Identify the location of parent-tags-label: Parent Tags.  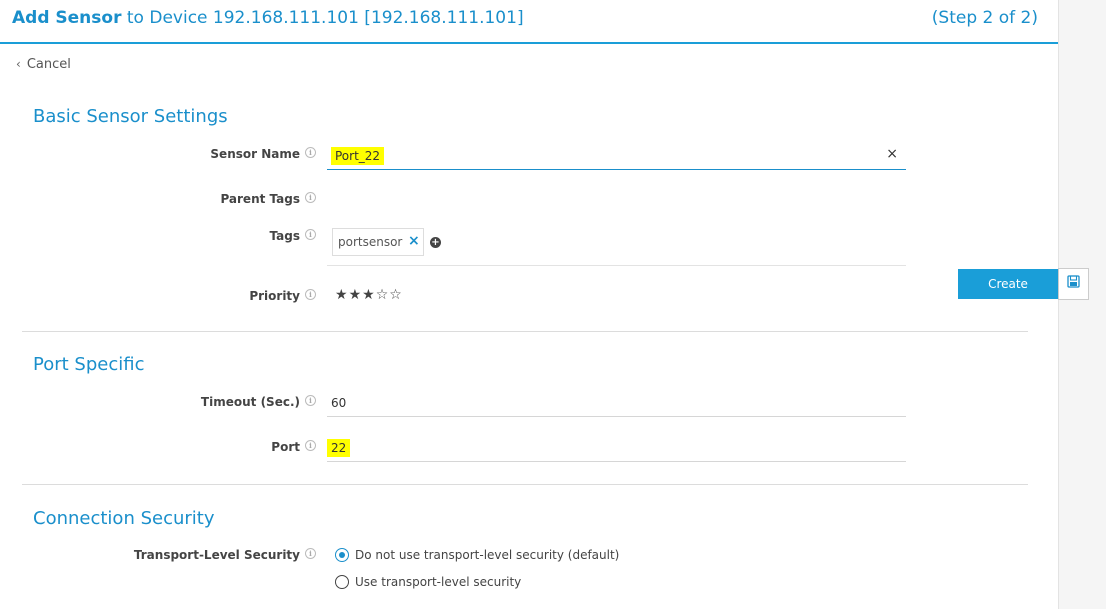
(260, 199).